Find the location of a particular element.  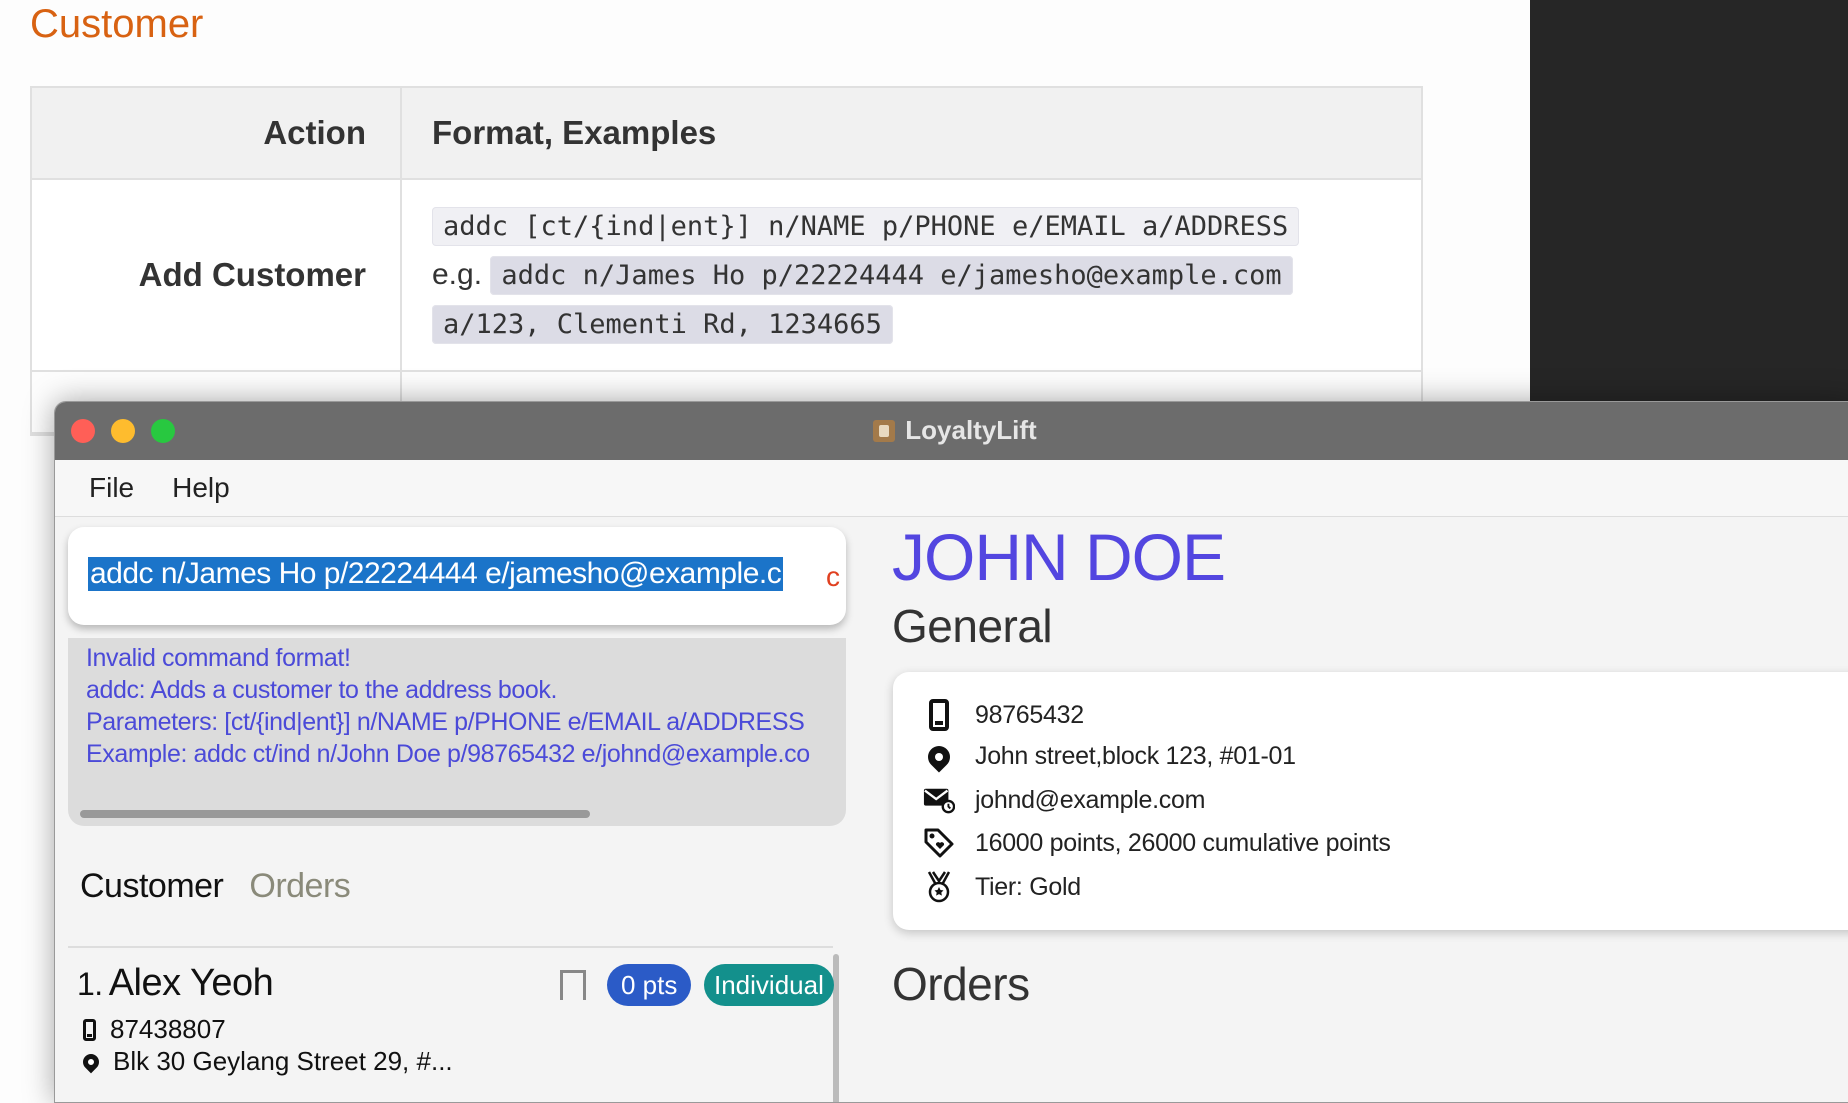

detail-phone-row: 98765432 is located at coordinates (1003, 715).